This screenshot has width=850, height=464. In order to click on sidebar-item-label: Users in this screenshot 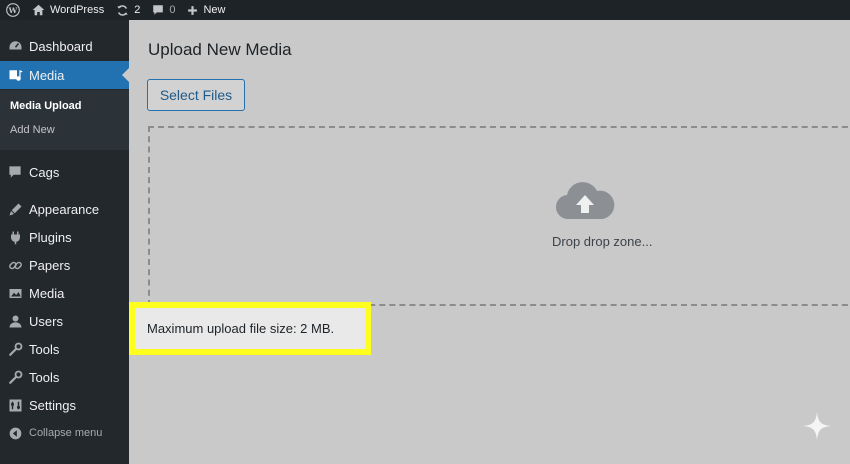, I will do `click(46, 321)`.